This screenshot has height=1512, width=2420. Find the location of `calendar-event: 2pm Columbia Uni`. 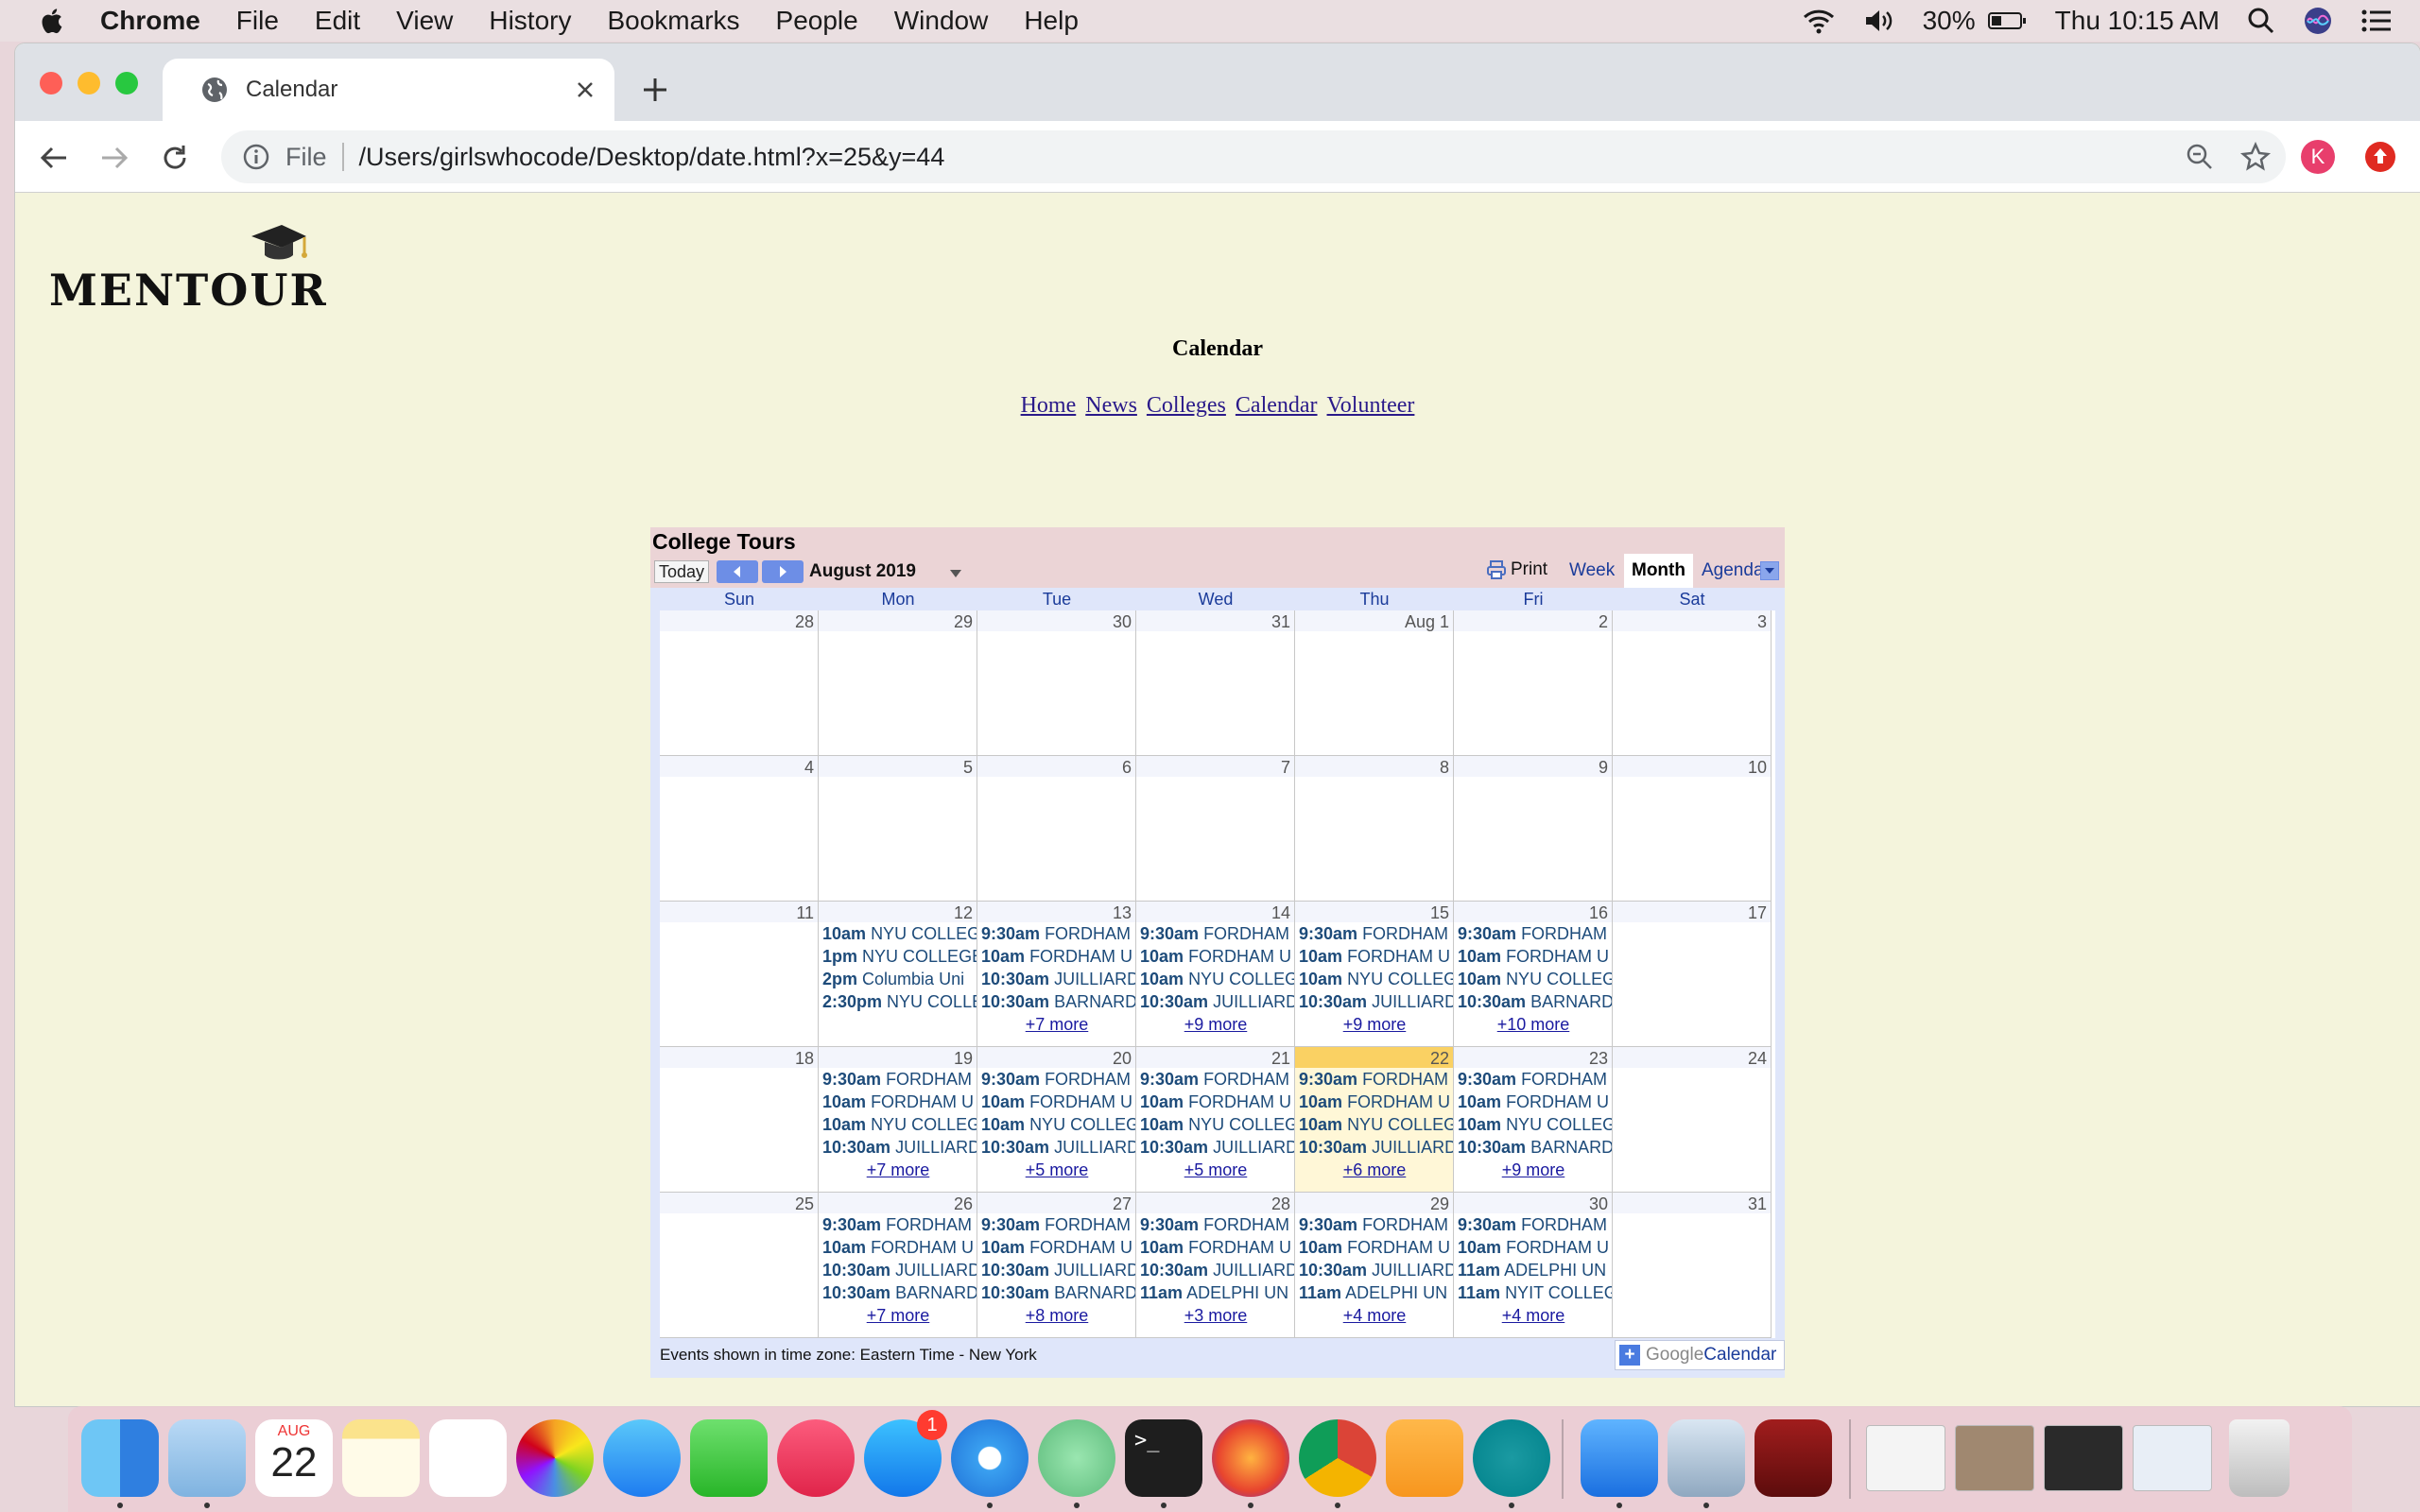

calendar-event: 2pm Columbia Uni is located at coordinates (899, 979).